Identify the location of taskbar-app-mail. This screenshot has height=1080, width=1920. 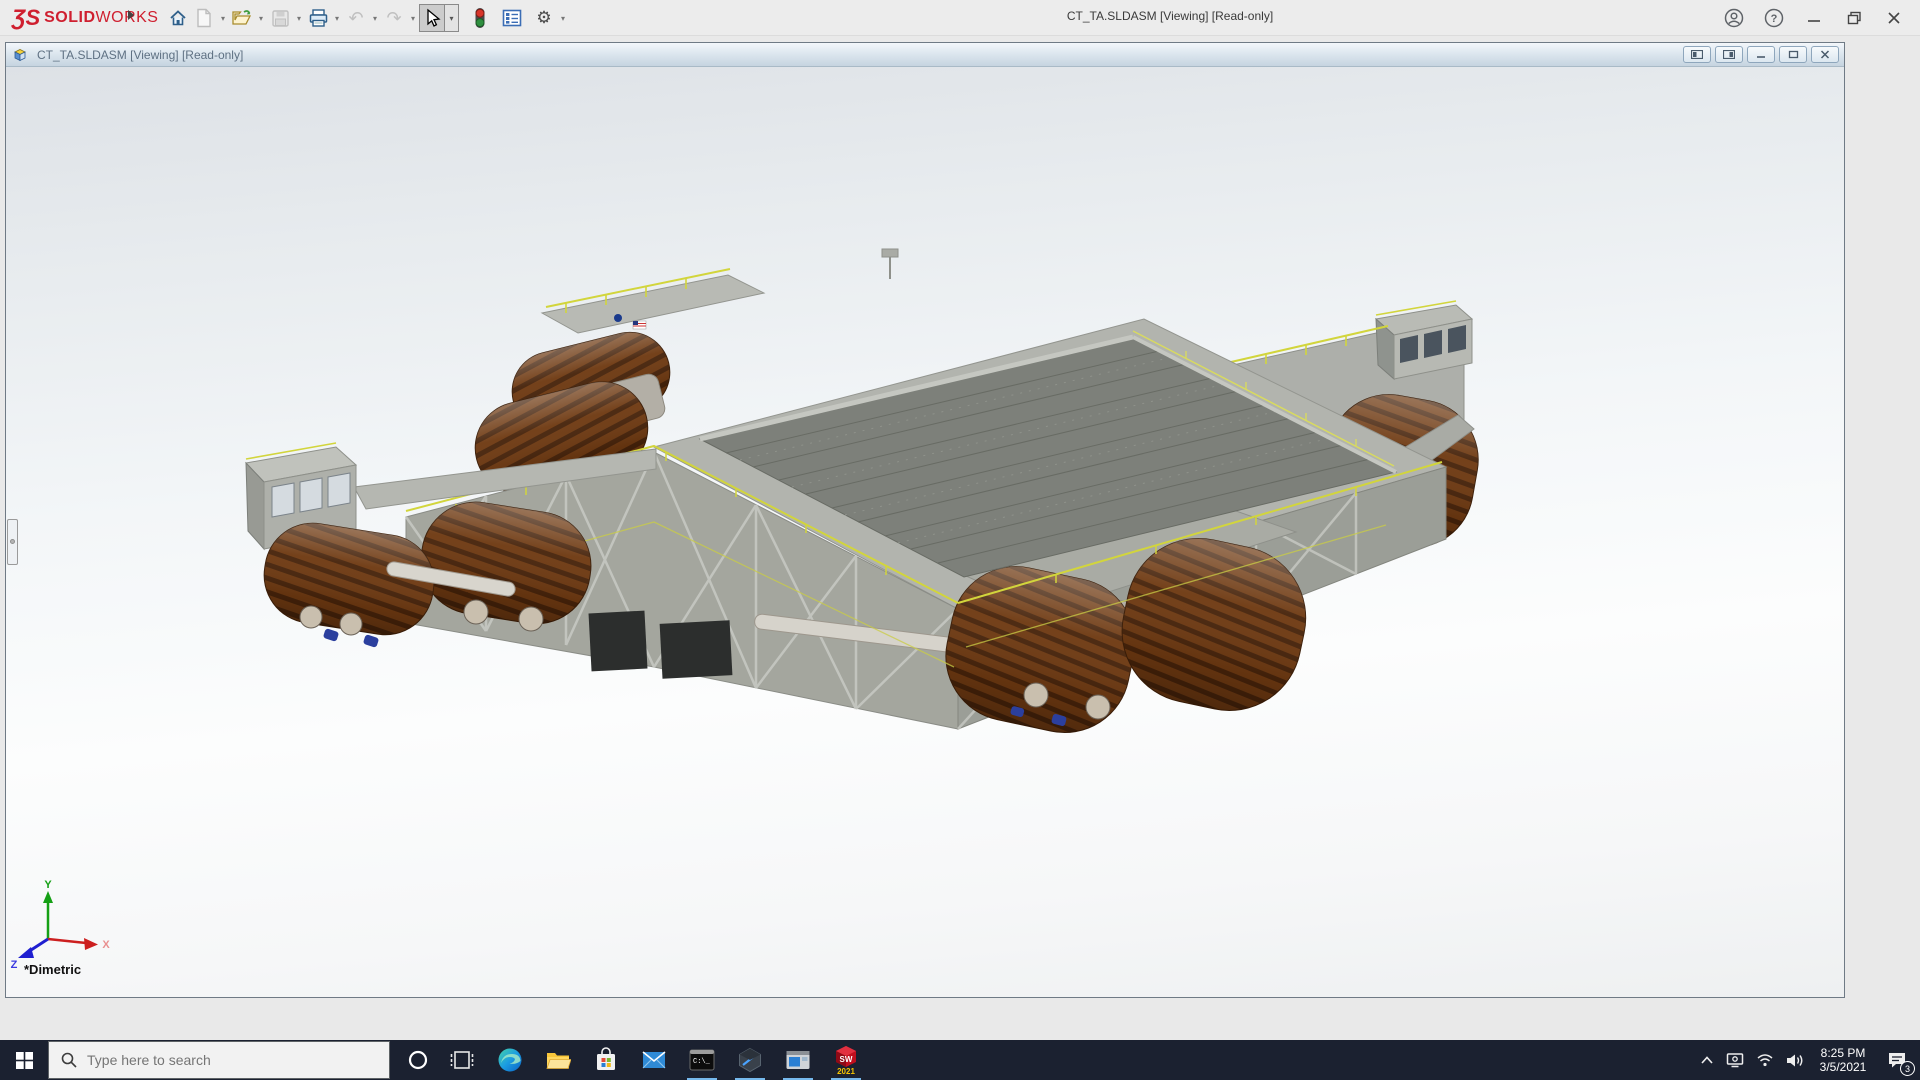
(654, 1060).